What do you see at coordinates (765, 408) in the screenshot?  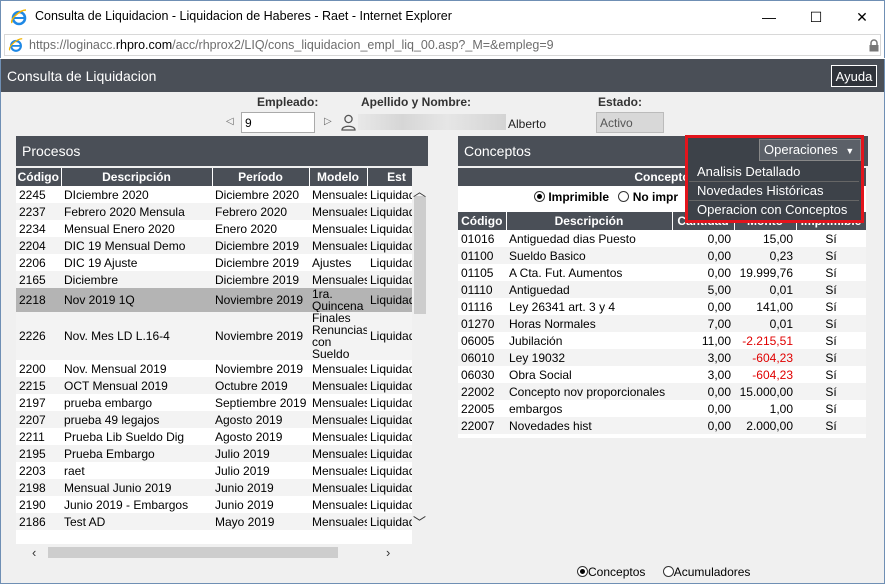 I see `table-cell: 1,00` at bounding box center [765, 408].